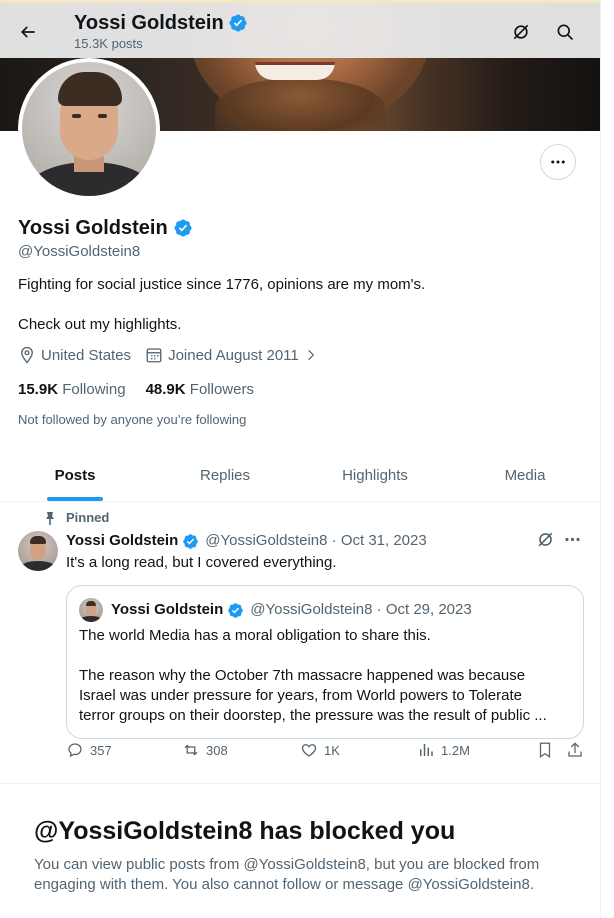 The width and height of the screenshot is (614, 918). What do you see at coordinates (75, 750) in the screenshot?
I see `reply-icon` at bounding box center [75, 750].